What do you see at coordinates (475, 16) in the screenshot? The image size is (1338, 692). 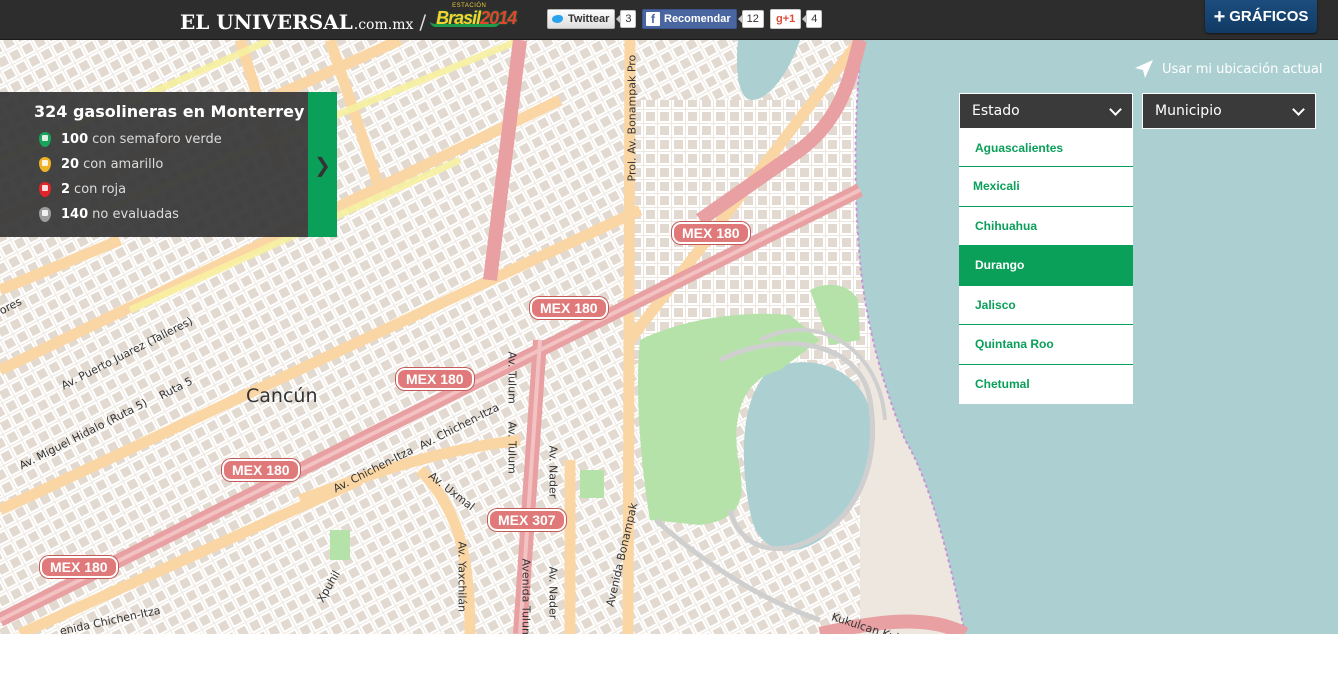 I see `brasil-2014-logo: ESTACIÓN Brasil2014` at bounding box center [475, 16].